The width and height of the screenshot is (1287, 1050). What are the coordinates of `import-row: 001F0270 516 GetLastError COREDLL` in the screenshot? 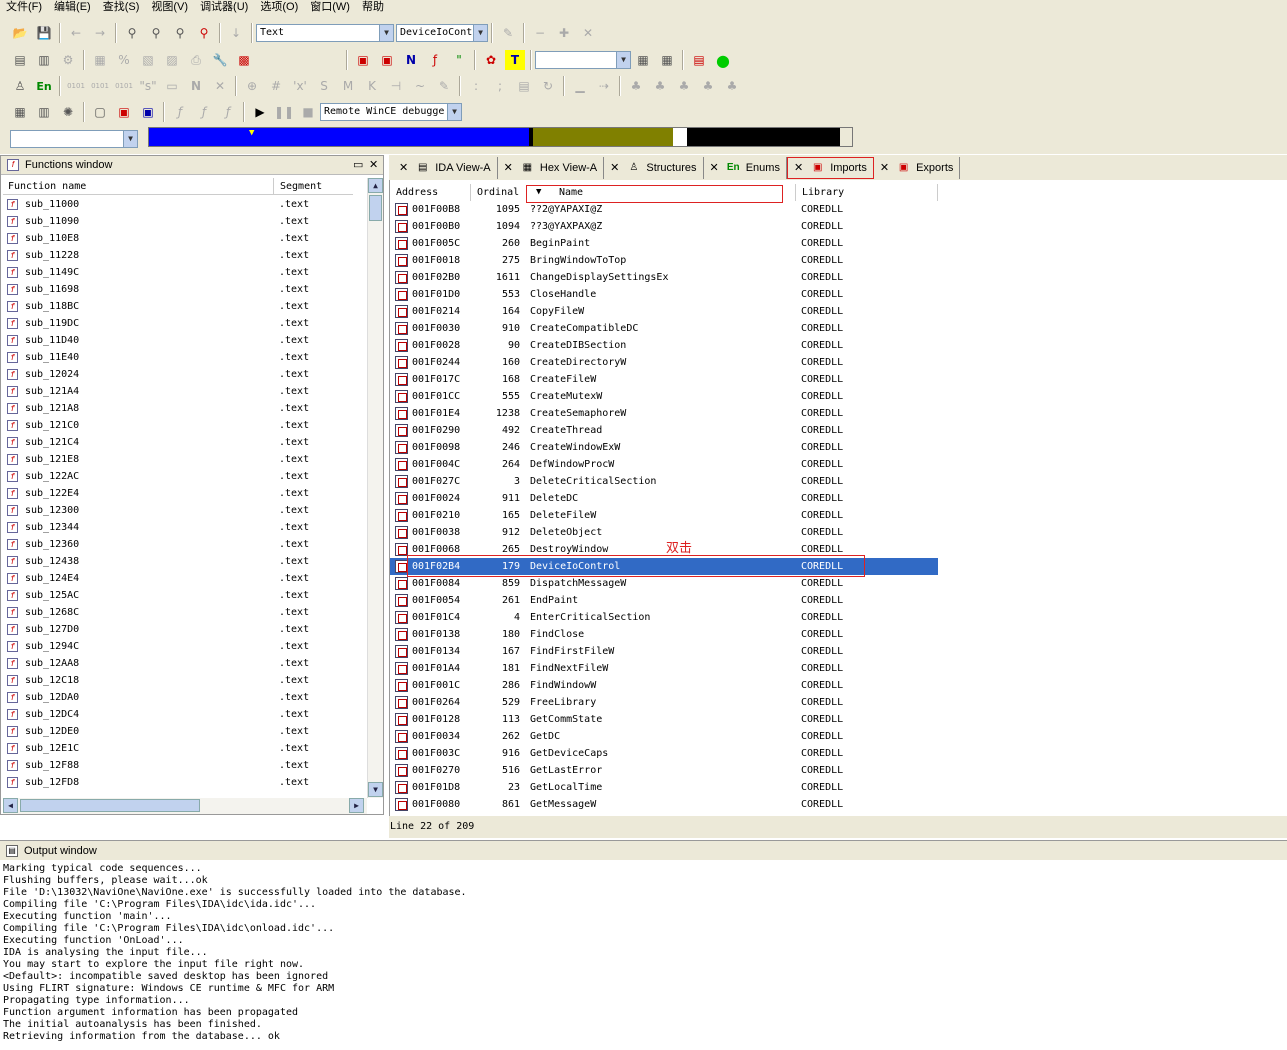 It's located at (664, 770).